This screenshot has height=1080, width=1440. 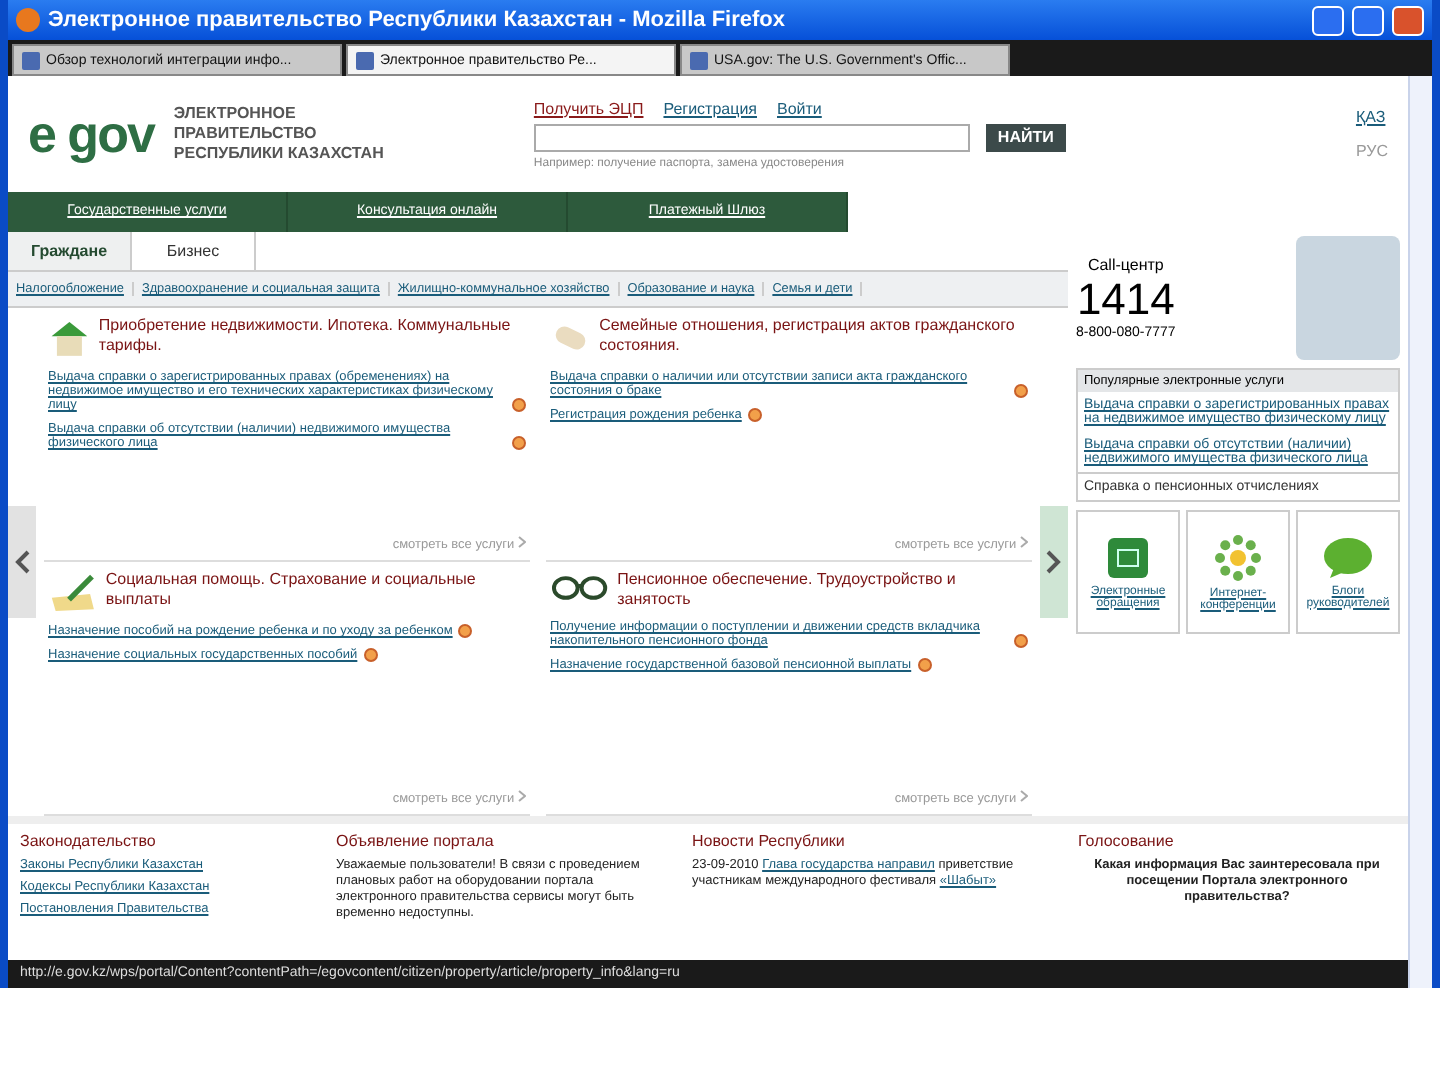 I want to click on site-logo: e gov, so click(x=91, y=134).